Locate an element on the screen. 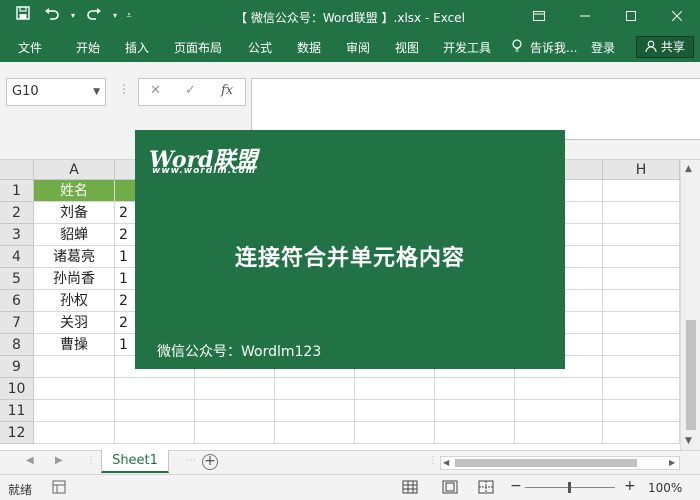 This screenshot has width=700, height=500. page-layout-view-icon is located at coordinates (450, 489).